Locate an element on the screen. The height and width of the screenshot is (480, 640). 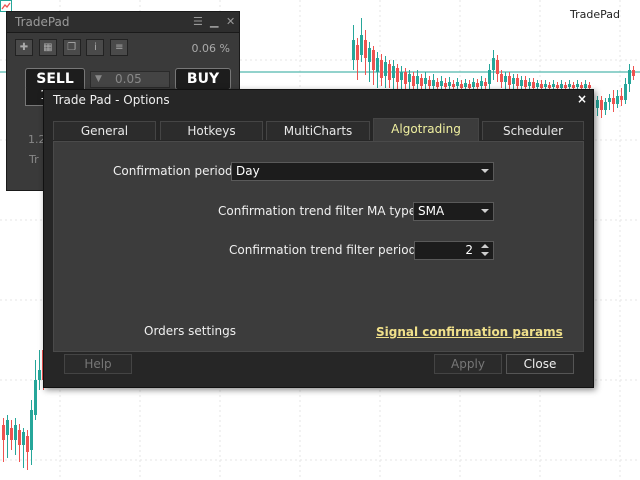
ma-type-value: SMA is located at coordinates (431, 211).